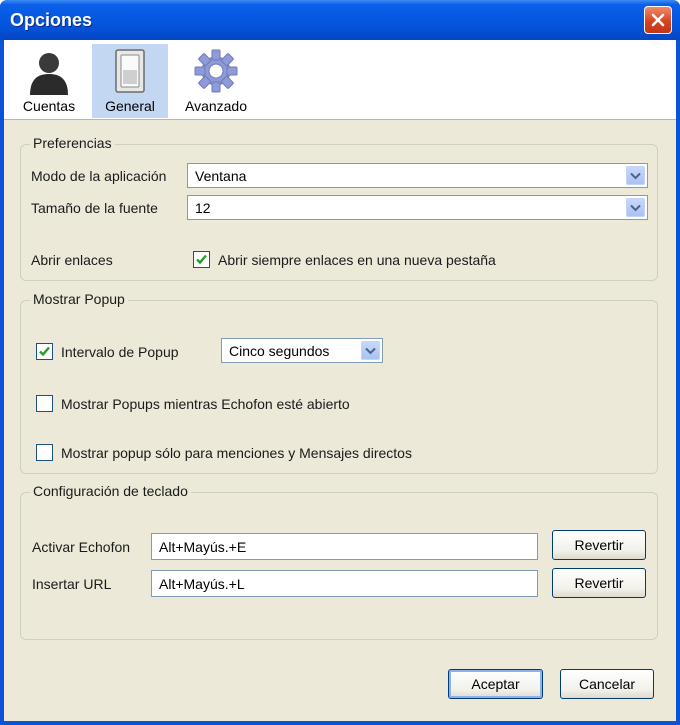  I want to click on insert-url-input, so click(344, 583).